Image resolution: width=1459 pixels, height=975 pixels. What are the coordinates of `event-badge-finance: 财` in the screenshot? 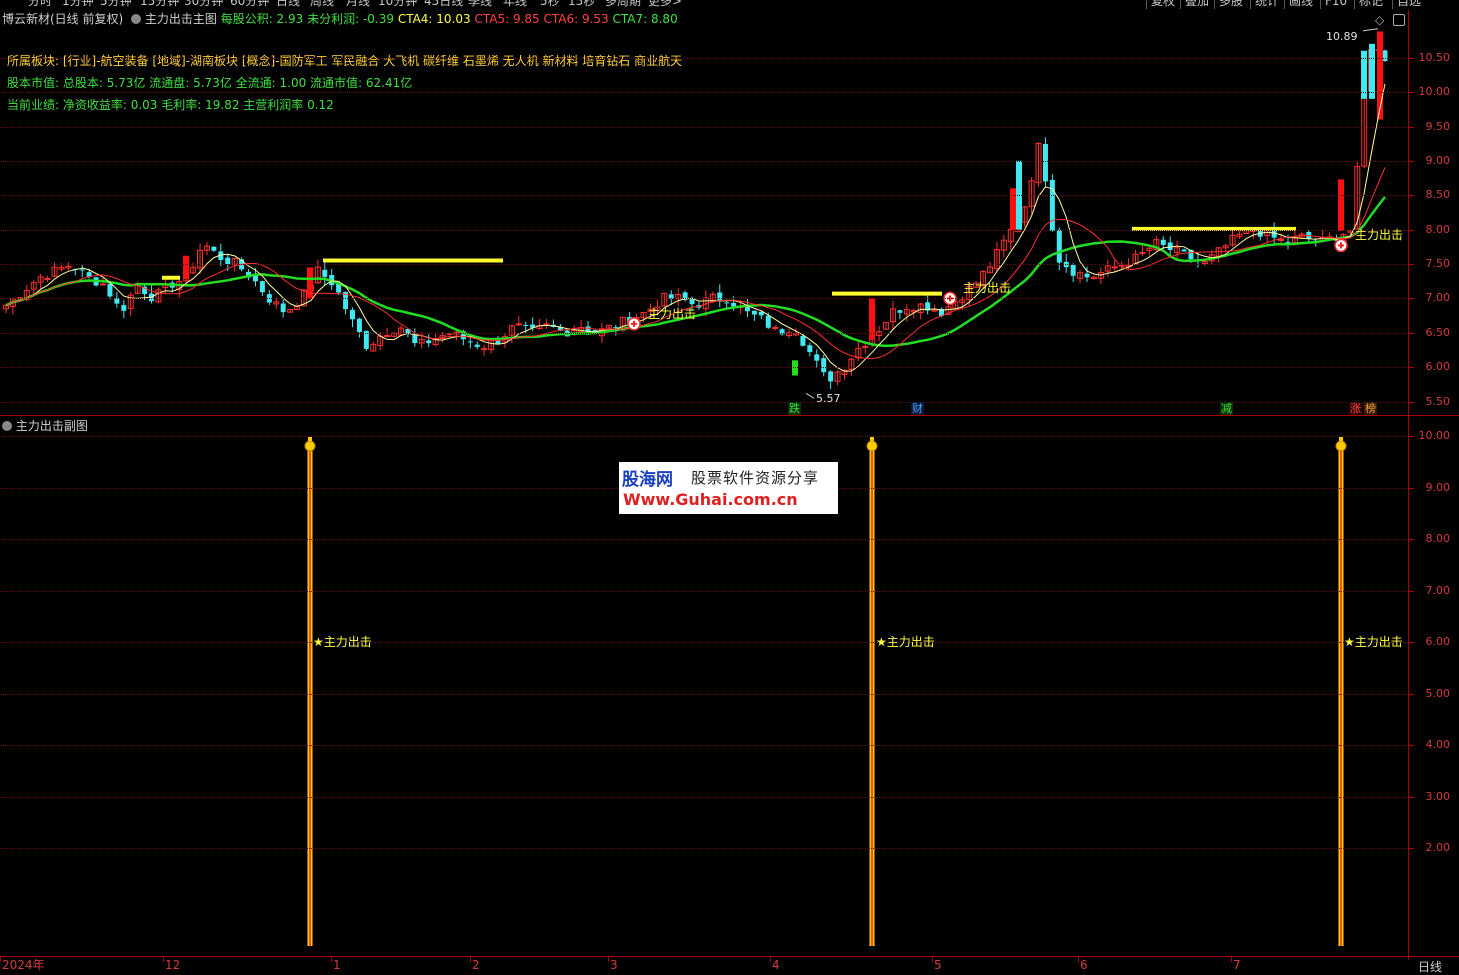 It's located at (917, 408).